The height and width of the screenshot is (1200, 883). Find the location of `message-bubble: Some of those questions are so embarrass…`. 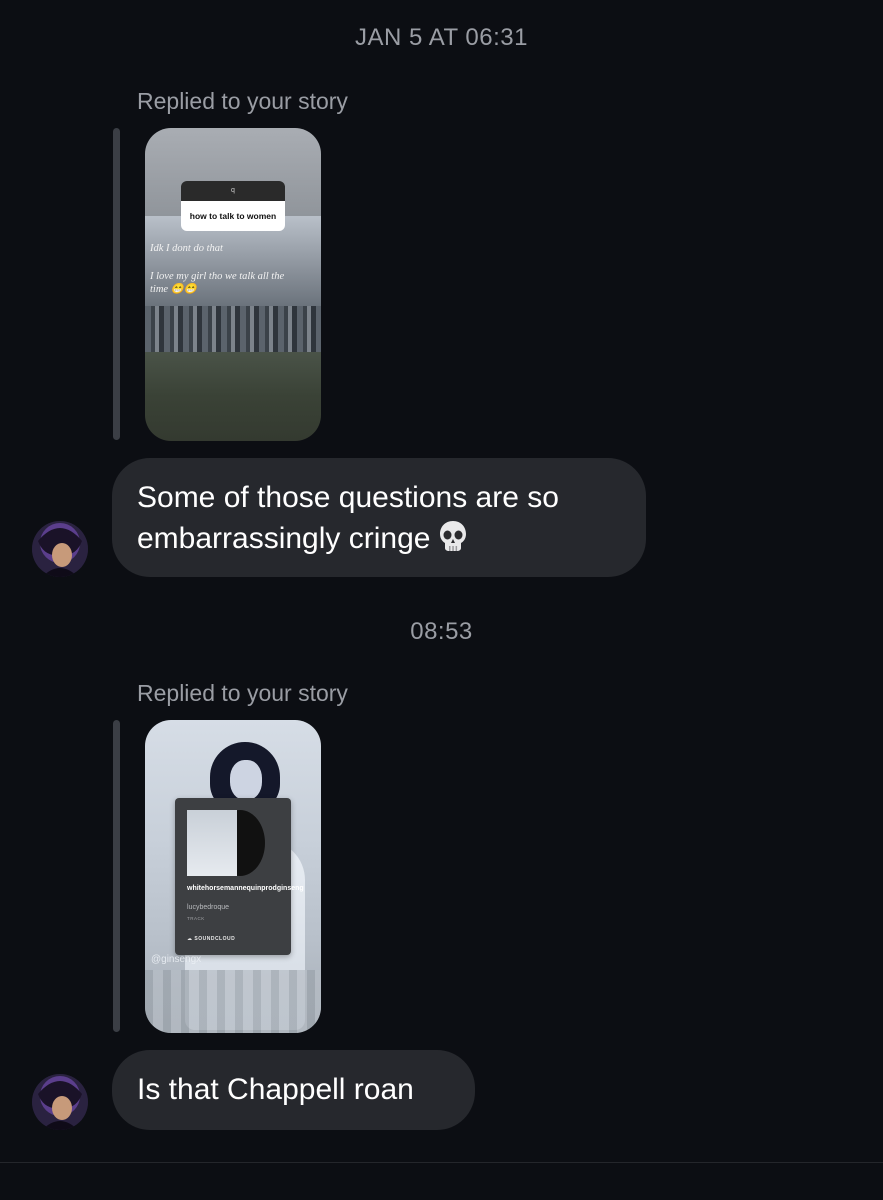

message-bubble: Some of those questions are so embarrass… is located at coordinates (379, 517).